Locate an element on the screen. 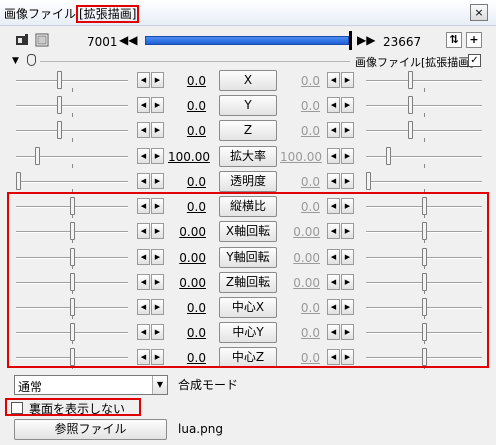 The height and width of the screenshot is (445, 496). start-value: 100.00 is located at coordinates (189, 157).